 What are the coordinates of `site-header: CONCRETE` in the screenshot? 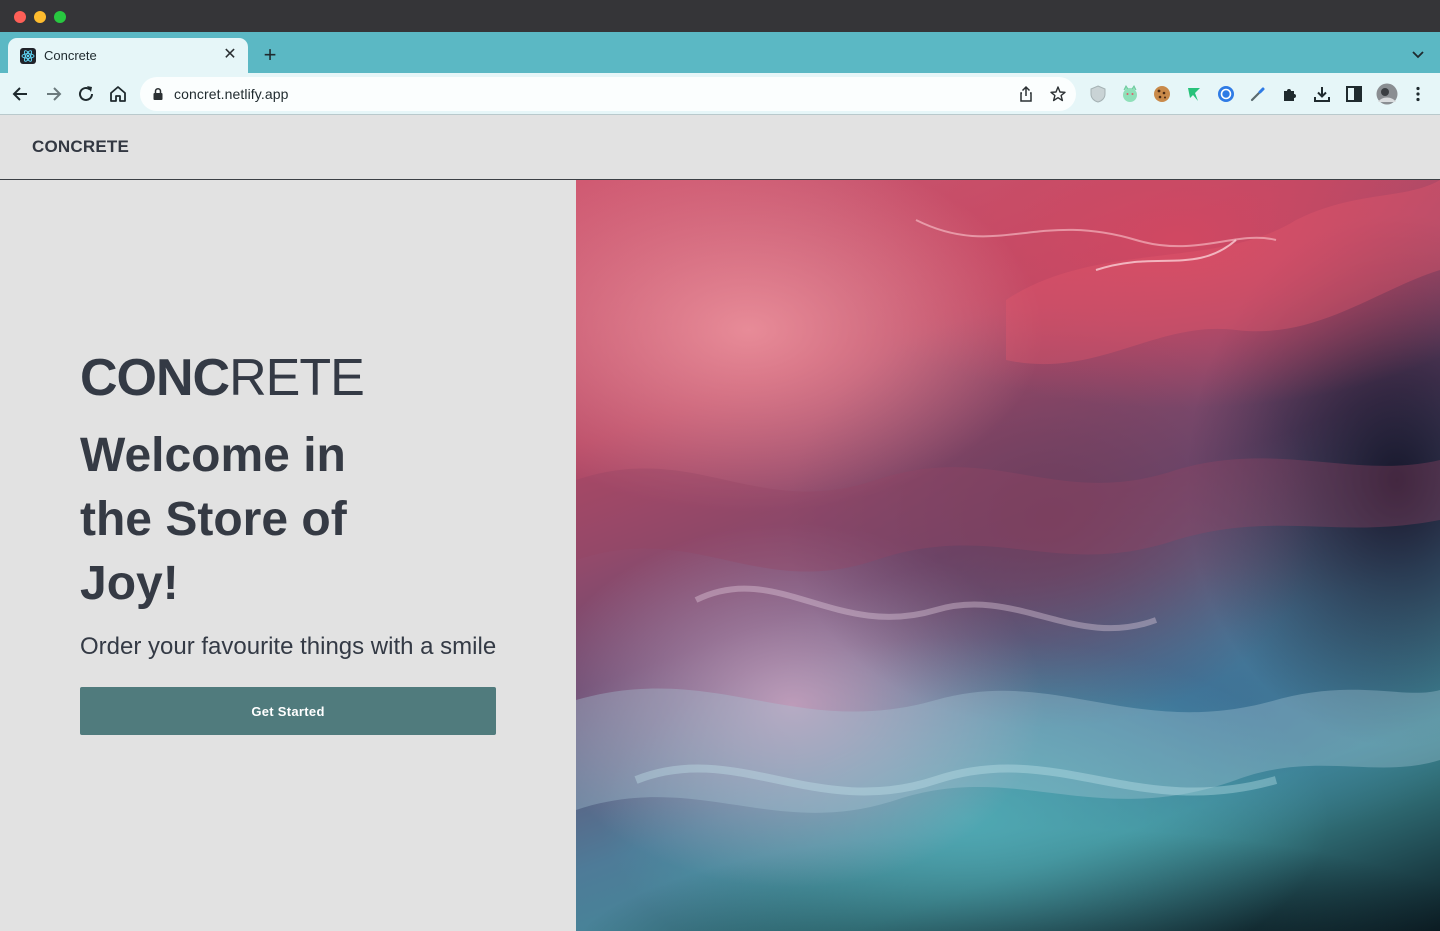 It's located at (720, 148).